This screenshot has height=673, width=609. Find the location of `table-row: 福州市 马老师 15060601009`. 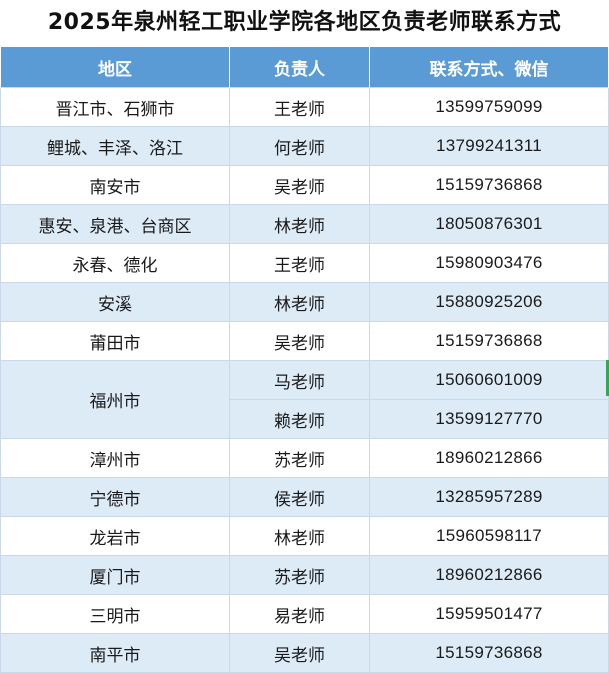

table-row: 福州市 马老师 15060601009 is located at coordinates (304, 399).